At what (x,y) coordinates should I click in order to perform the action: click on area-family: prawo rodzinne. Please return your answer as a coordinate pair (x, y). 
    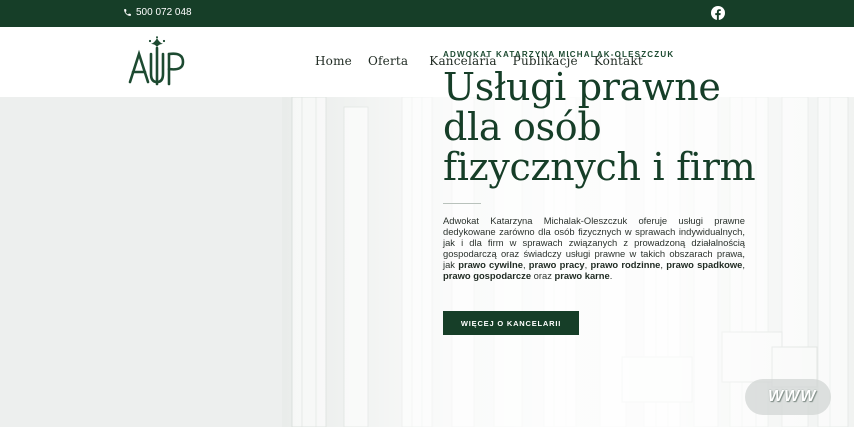
    Looking at the image, I should click on (625, 264).